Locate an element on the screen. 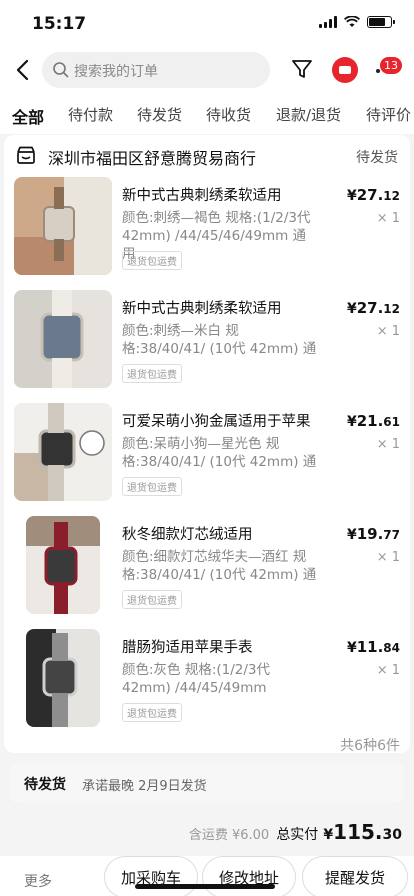 Image resolution: width=414 pixels, height=896 pixels. product-title: 腊肠狗适用苹果手表 is located at coordinates (187, 646).